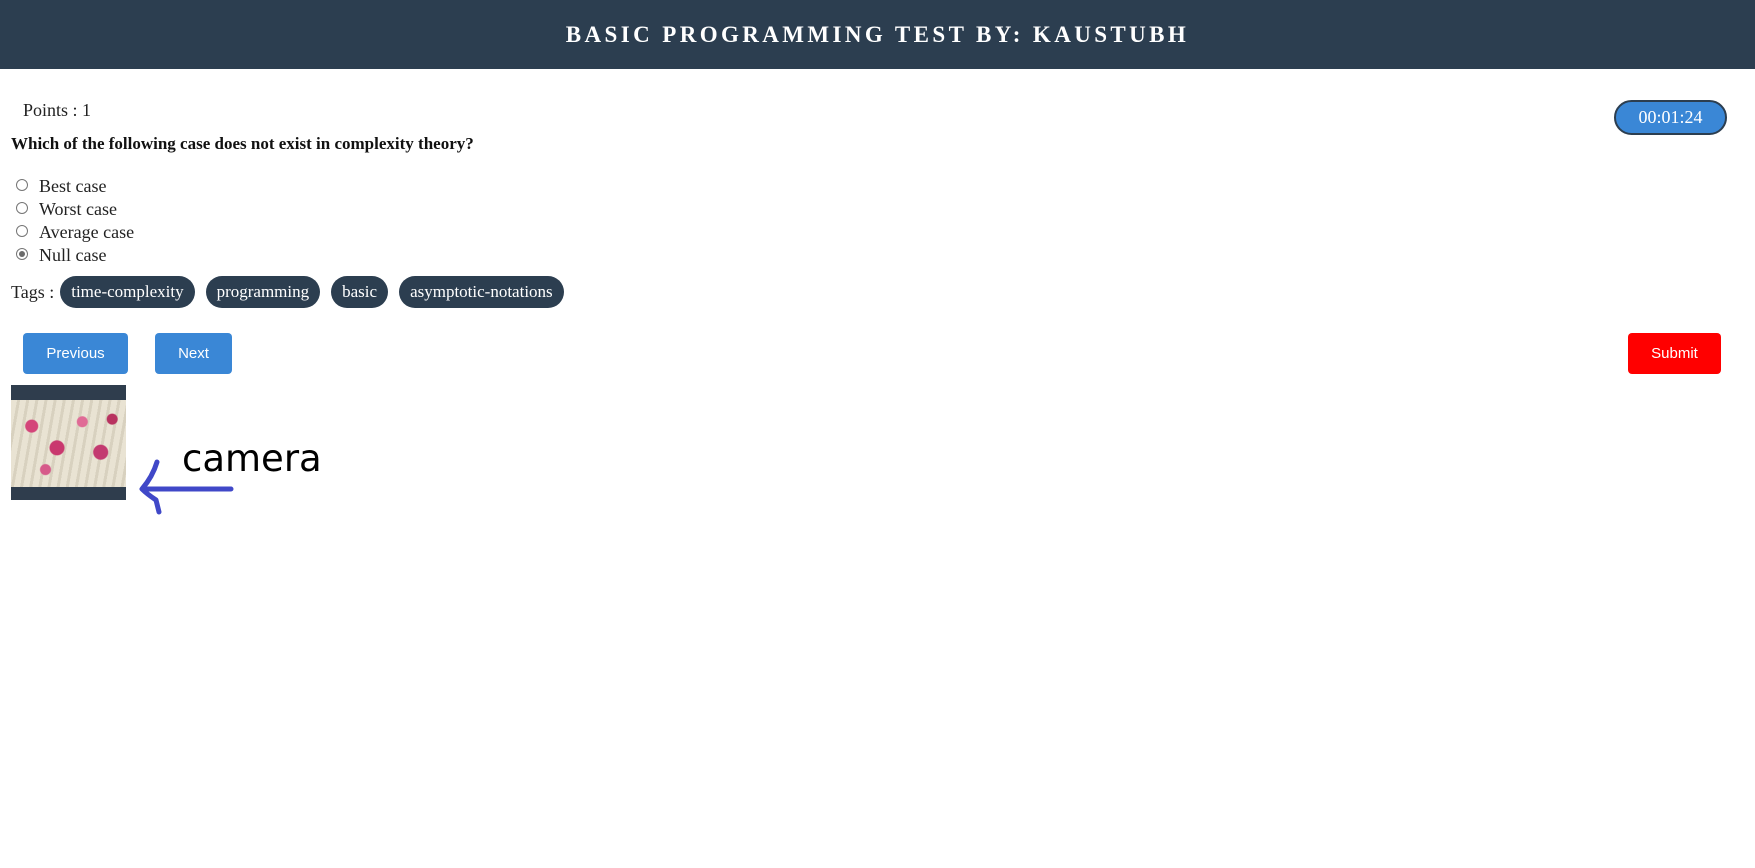 The image size is (1755, 868). What do you see at coordinates (1674, 353) in the screenshot?
I see `submit-button: Submit` at bounding box center [1674, 353].